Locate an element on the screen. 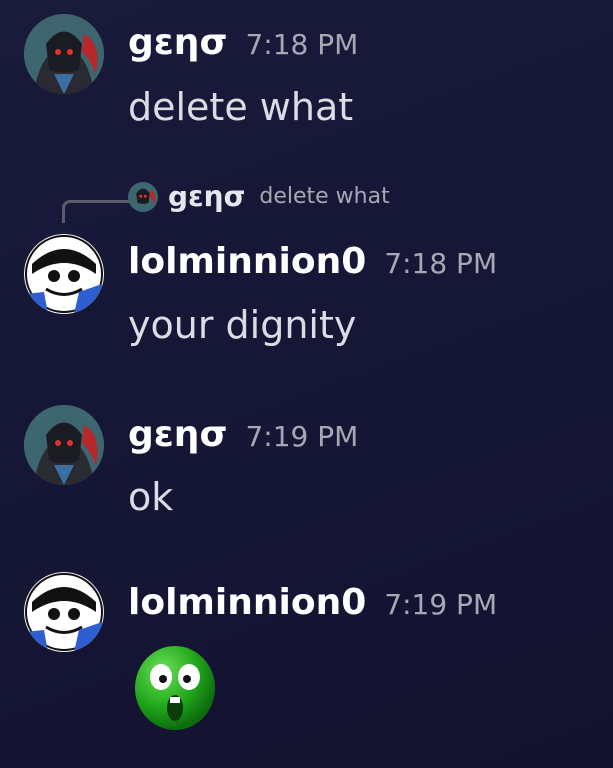 The image size is (613, 768). reply-connector is located at coordinates (95, 211).